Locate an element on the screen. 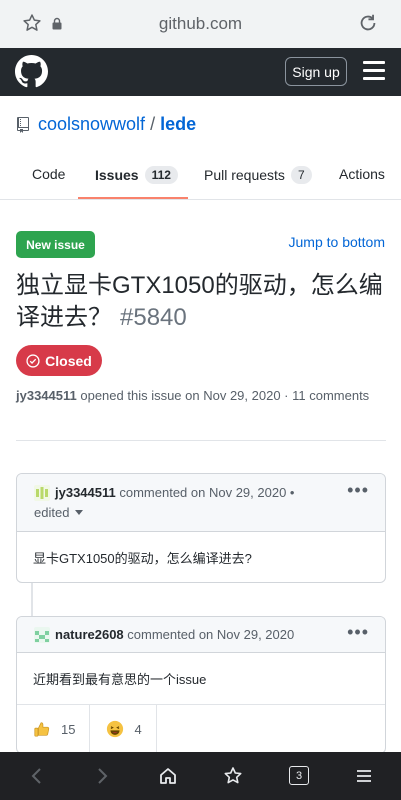  laugh-emoji-icon is located at coordinates (115, 729).